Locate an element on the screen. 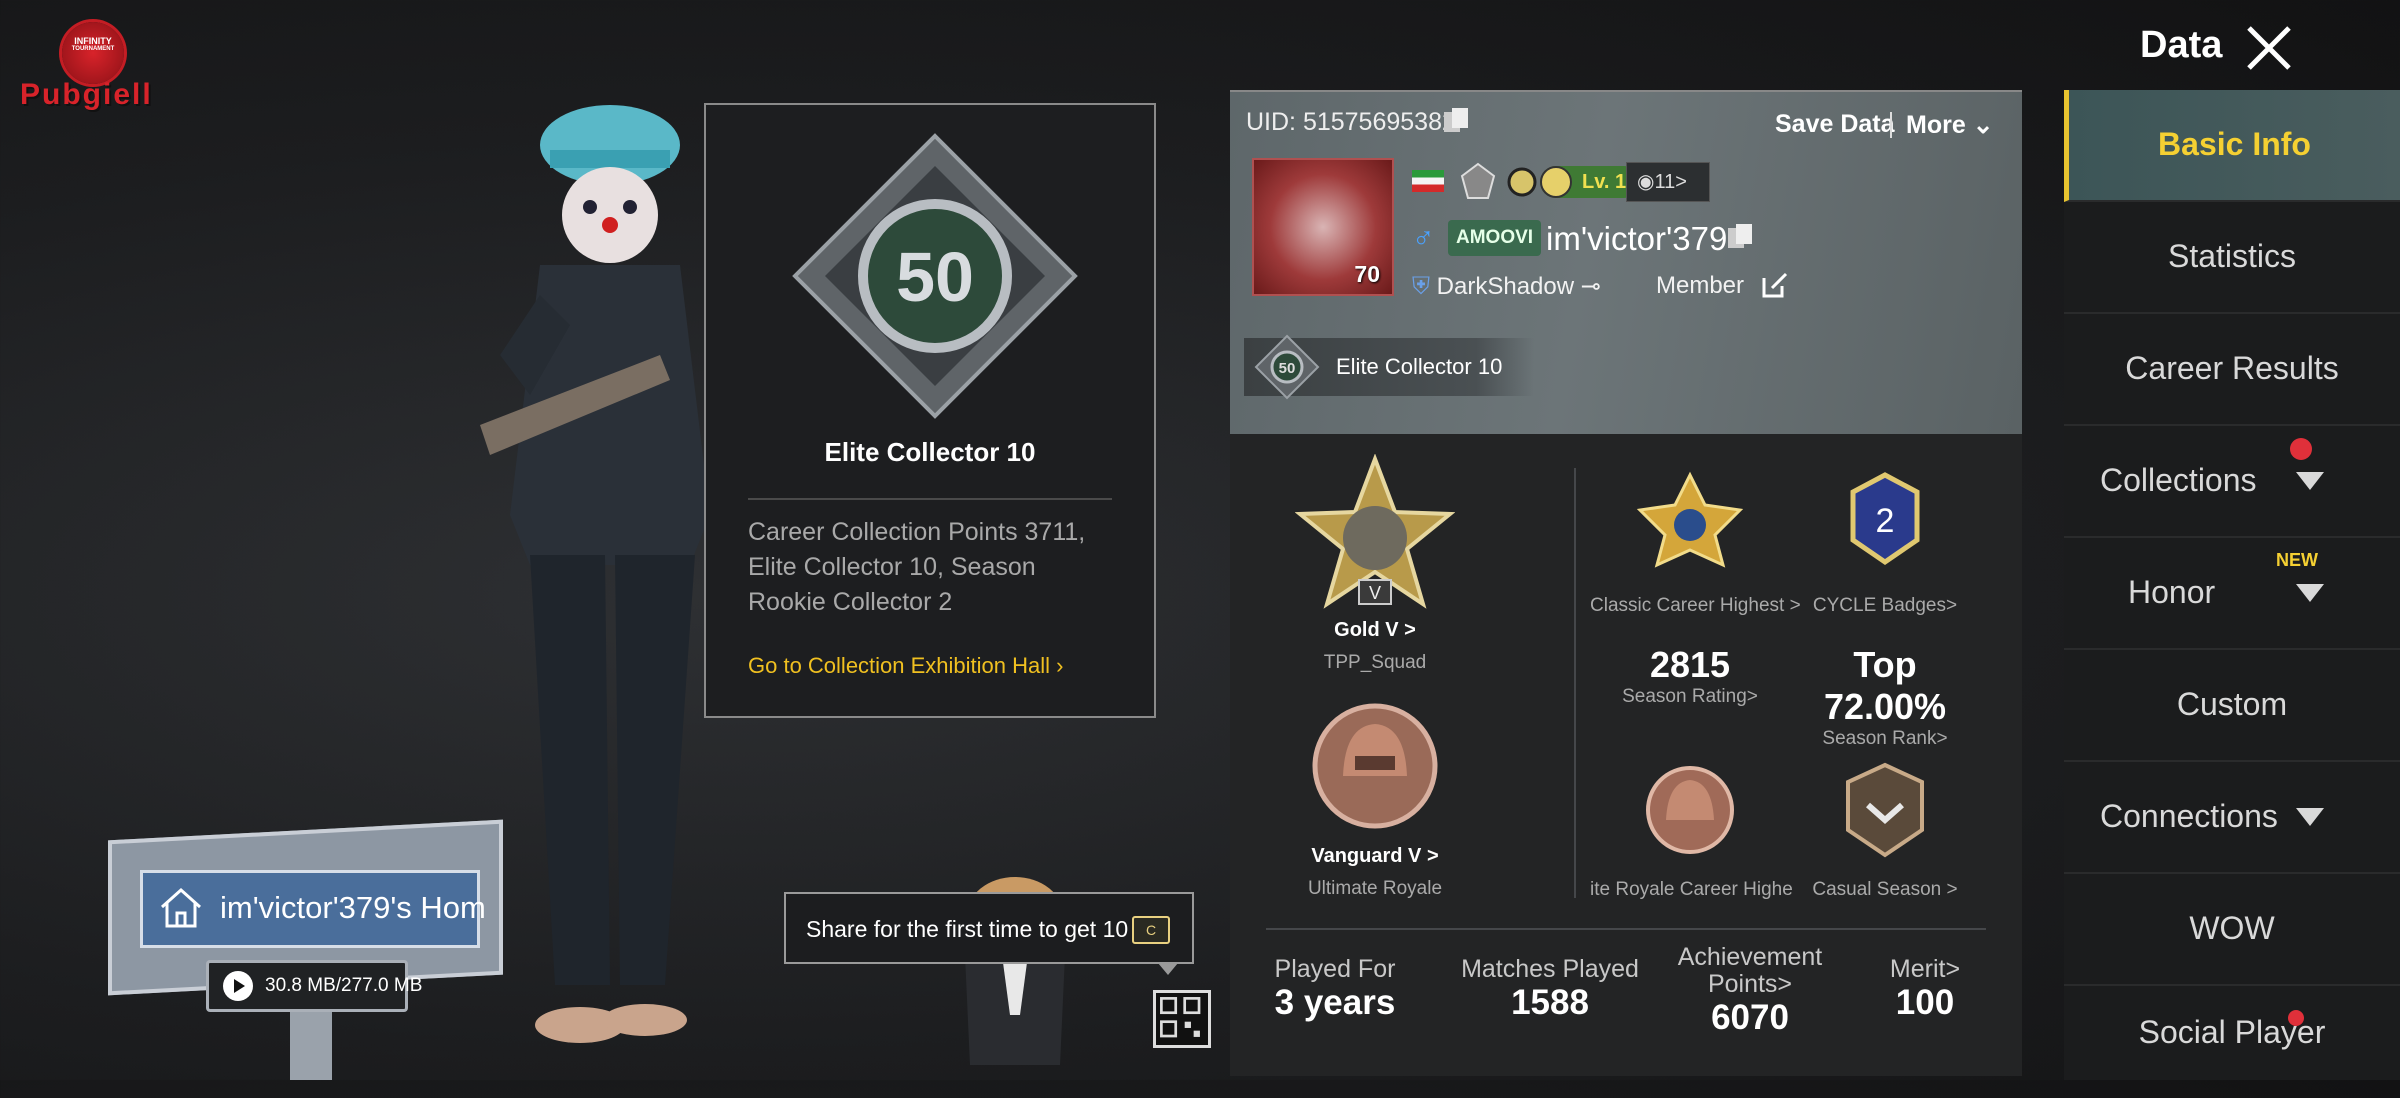 This screenshot has width=2400, height=1098. coupon-icon: C is located at coordinates (1151, 930).